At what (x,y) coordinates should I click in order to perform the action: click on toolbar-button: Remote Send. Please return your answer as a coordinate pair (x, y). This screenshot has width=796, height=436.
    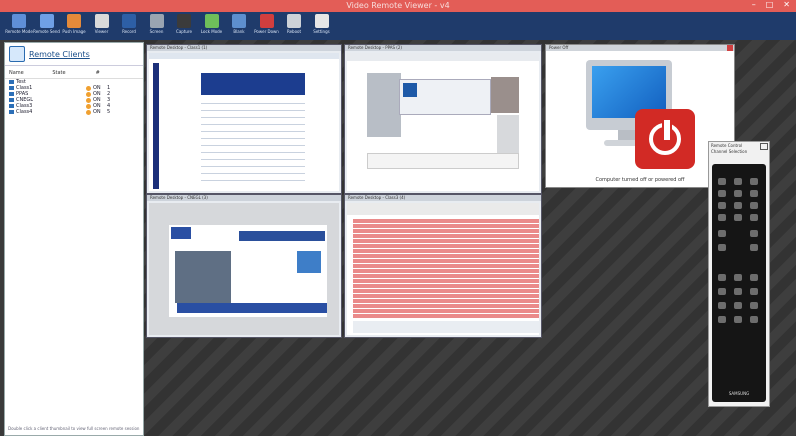
    Looking at the image, I should click on (47, 26).